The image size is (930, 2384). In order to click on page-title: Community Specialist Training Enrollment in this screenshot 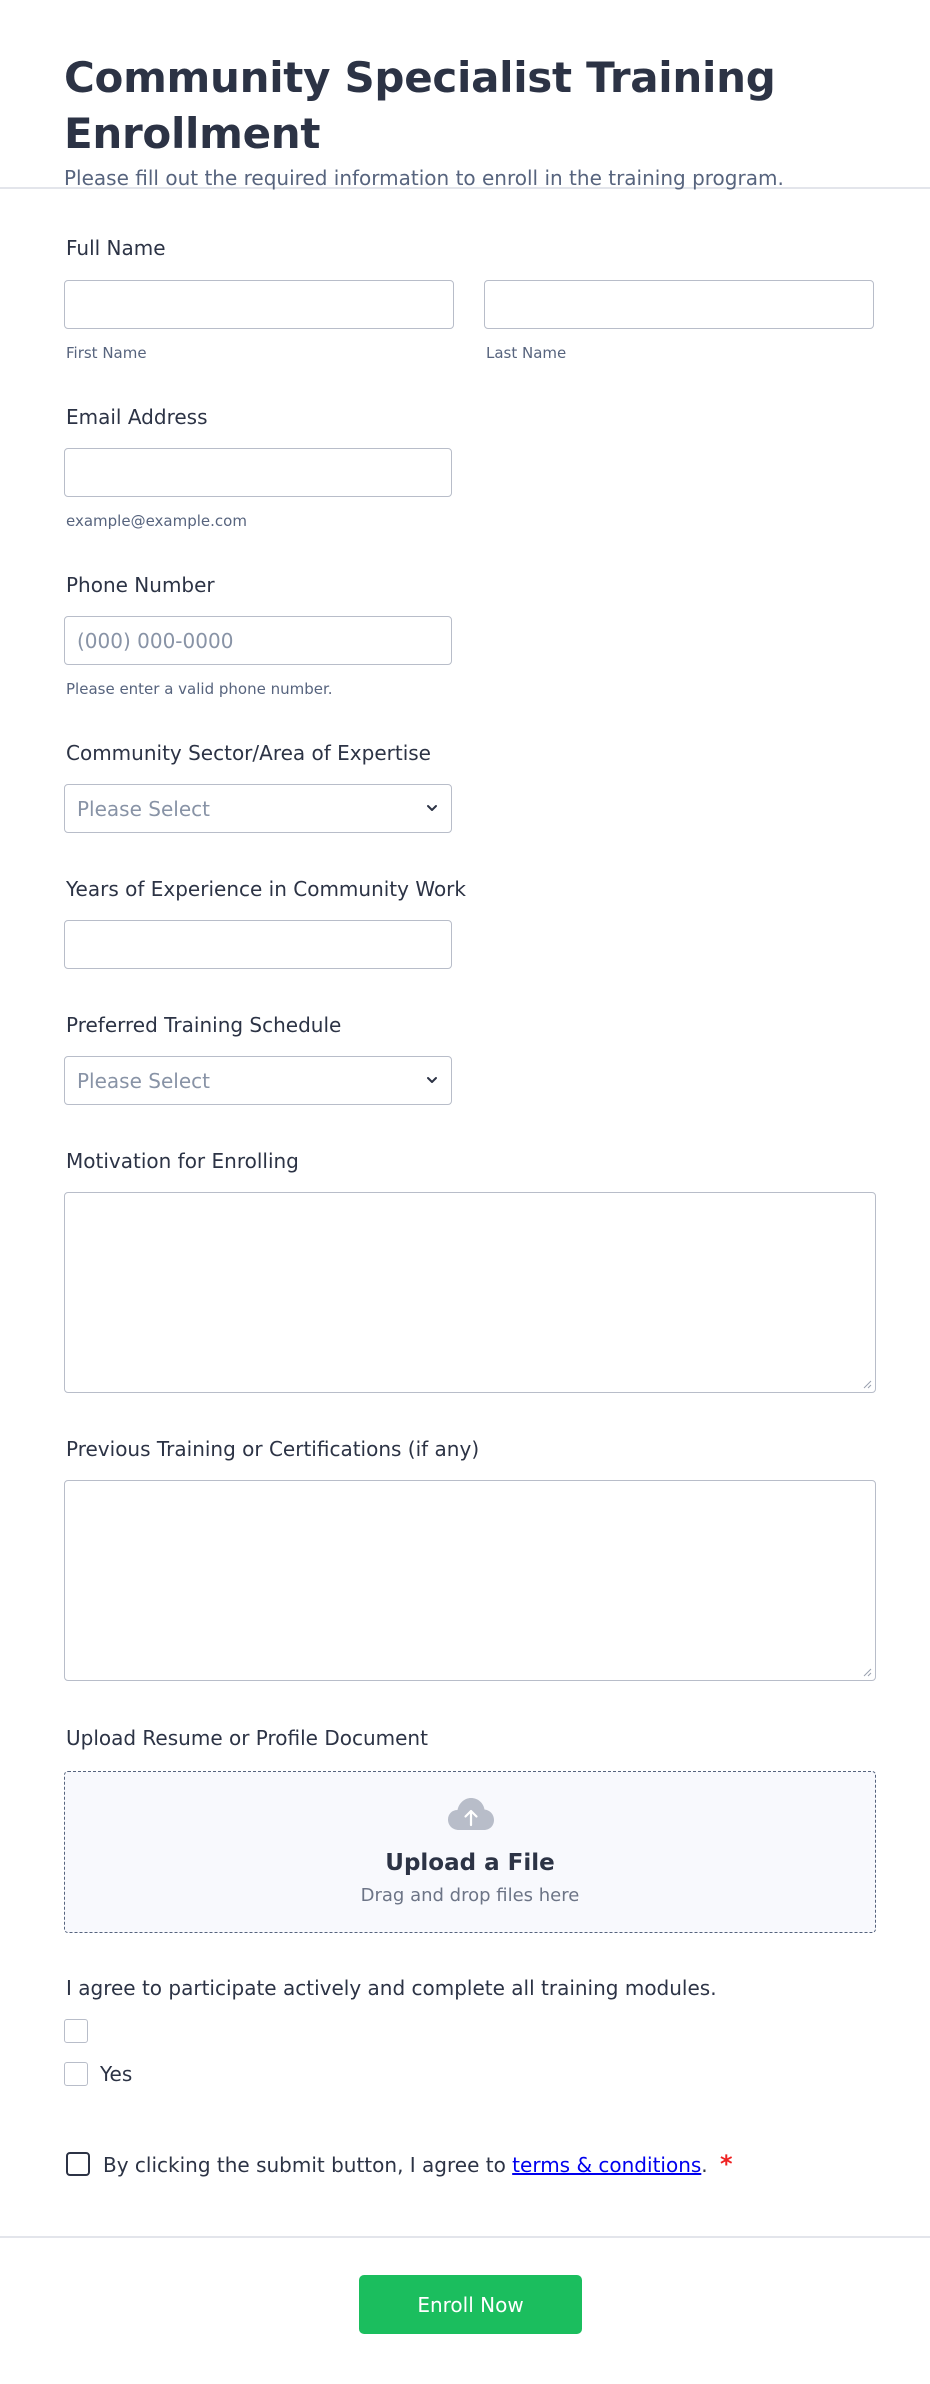, I will do `click(420, 105)`.